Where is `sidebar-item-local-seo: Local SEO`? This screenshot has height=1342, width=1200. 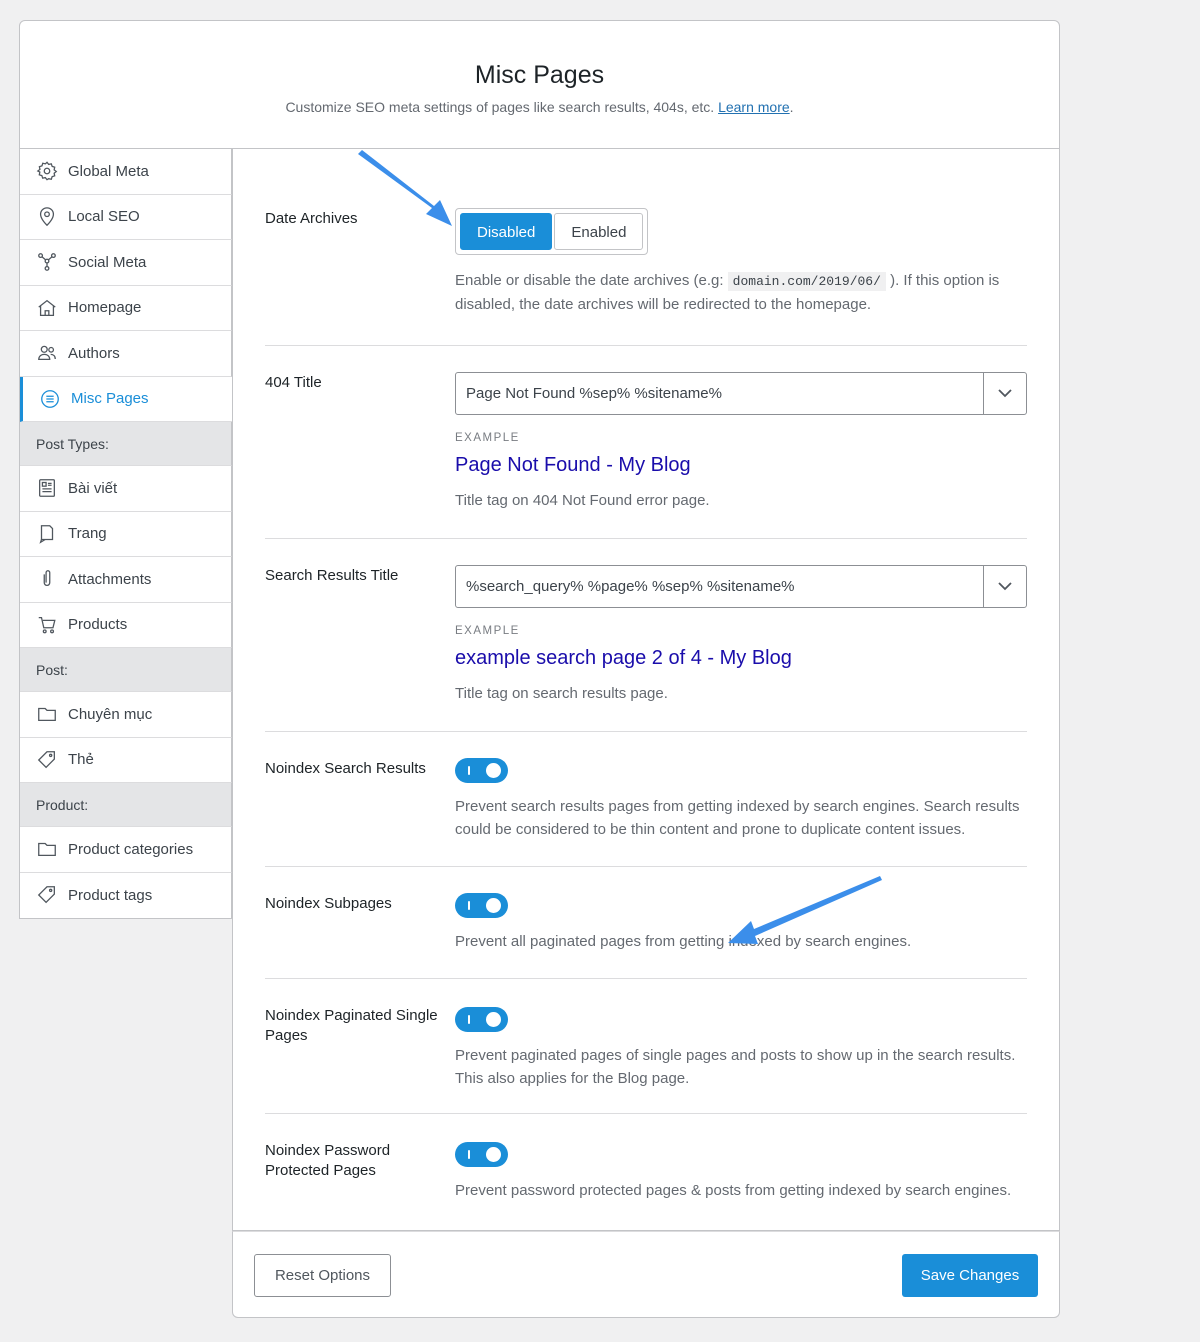
sidebar-item-local-seo: Local SEO is located at coordinates (126, 217).